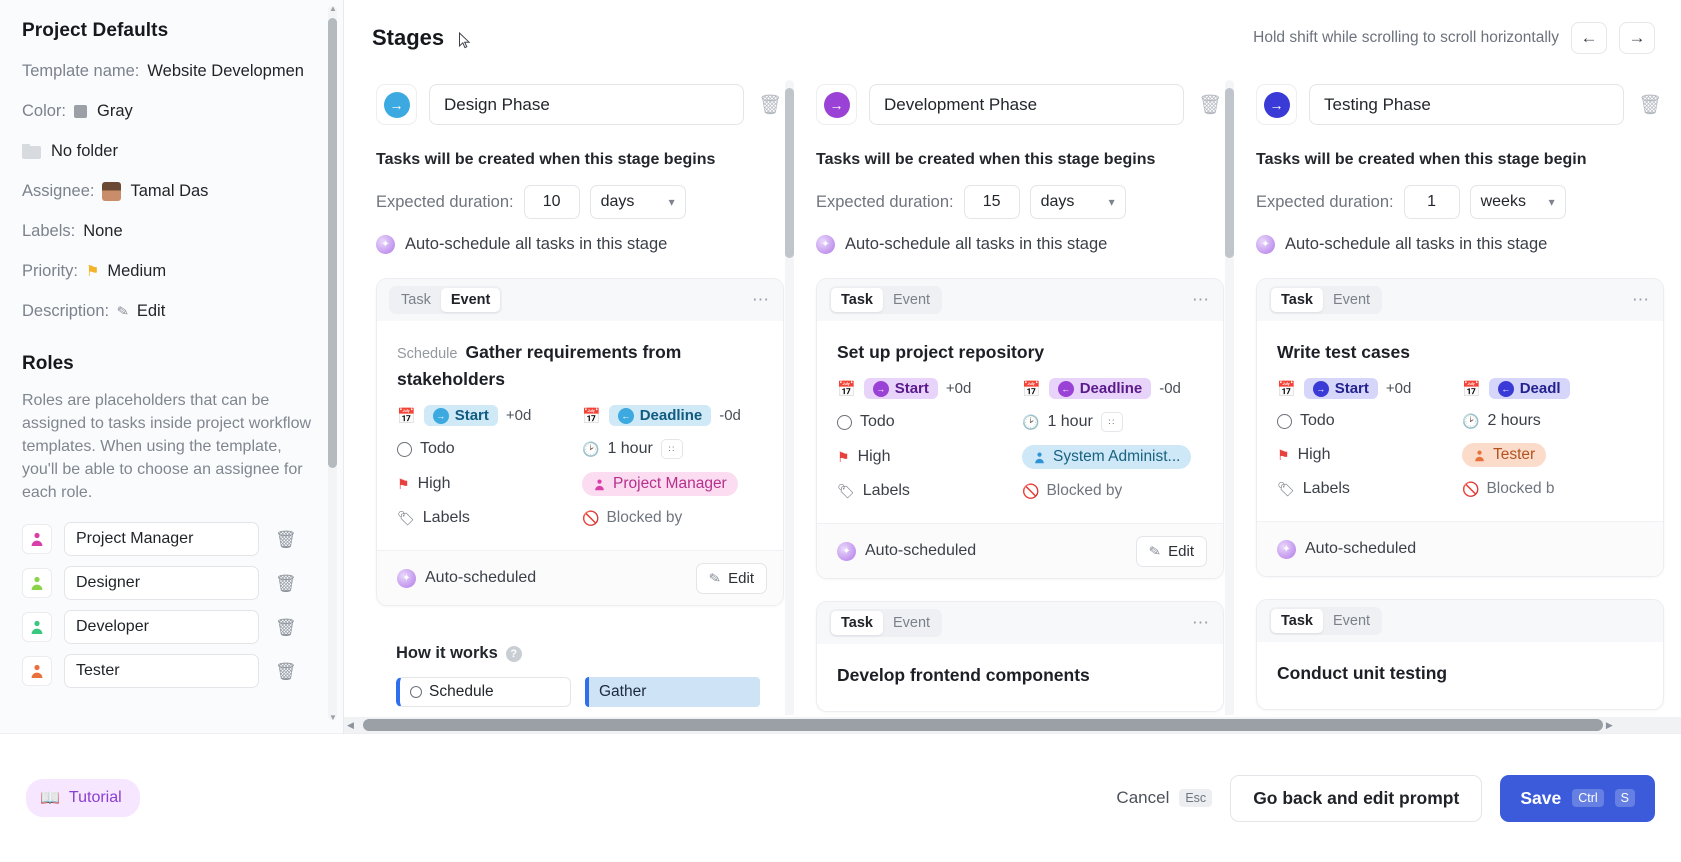 This screenshot has width=1681, height=862. What do you see at coordinates (171, 191) in the screenshot?
I see `field-assignee: Assignee: Tamal Das` at bounding box center [171, 191].